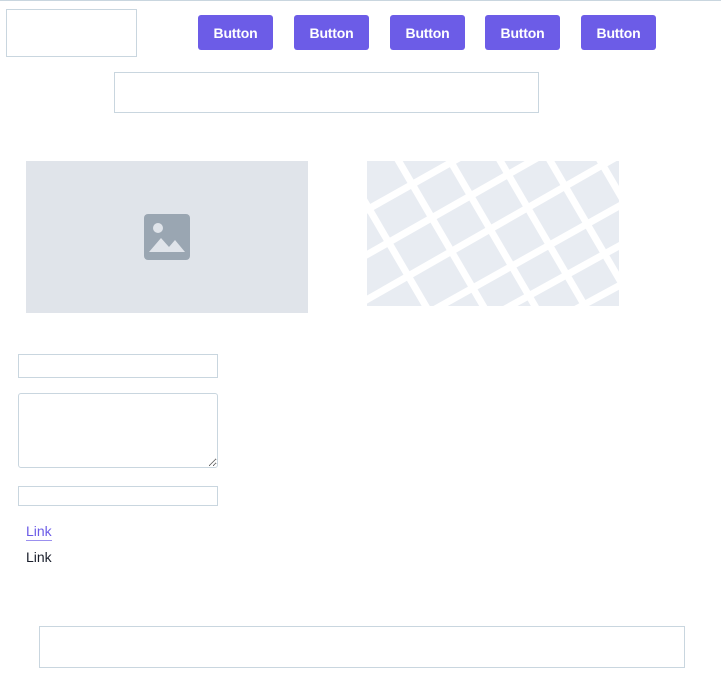 The width and height of the screenshot is (721, 685). I want to click on image-placeholder, so click(167, 237).